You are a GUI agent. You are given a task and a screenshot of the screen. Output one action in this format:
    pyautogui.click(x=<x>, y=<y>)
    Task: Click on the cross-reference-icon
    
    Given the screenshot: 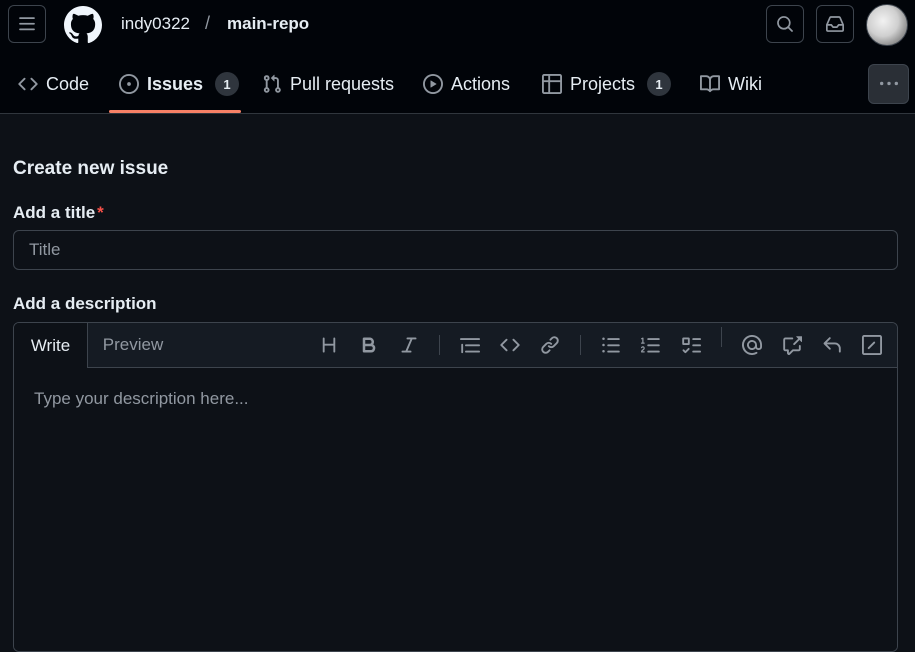 What is the action you would take?
    pyautogui.click(x=792, y=345)
    